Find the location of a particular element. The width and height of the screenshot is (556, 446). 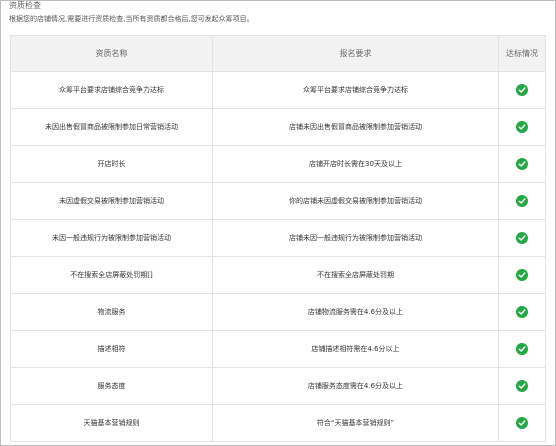

requirement-cell: 店铺物流服务需在4.6分及以上 is located at coordinates (355, 312).